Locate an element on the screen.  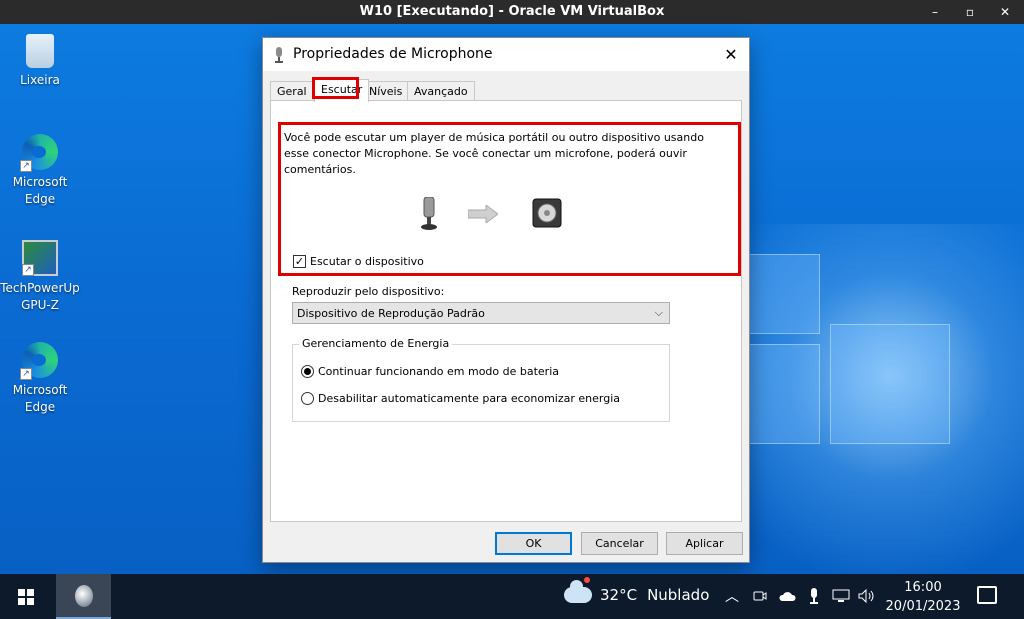
radio-label: Continuar funcionando em modo de bateria is located at coordinates (439, 371).